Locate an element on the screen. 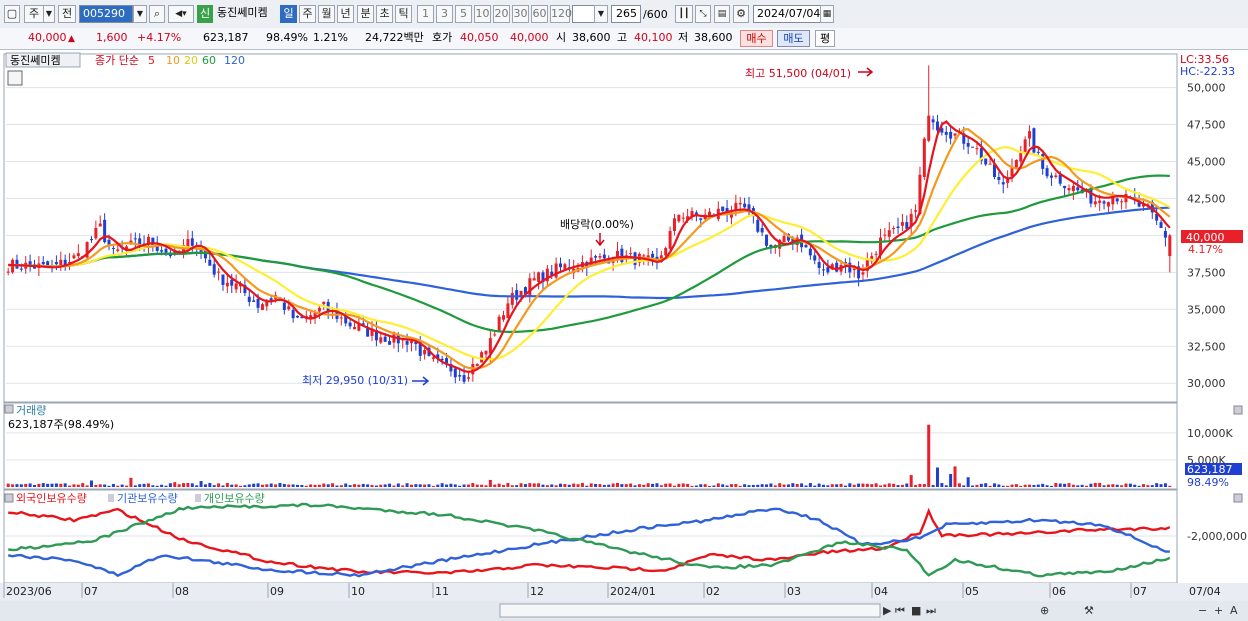  market-type-dropdown-icon: ▼ is located at coordinates (49, 14).